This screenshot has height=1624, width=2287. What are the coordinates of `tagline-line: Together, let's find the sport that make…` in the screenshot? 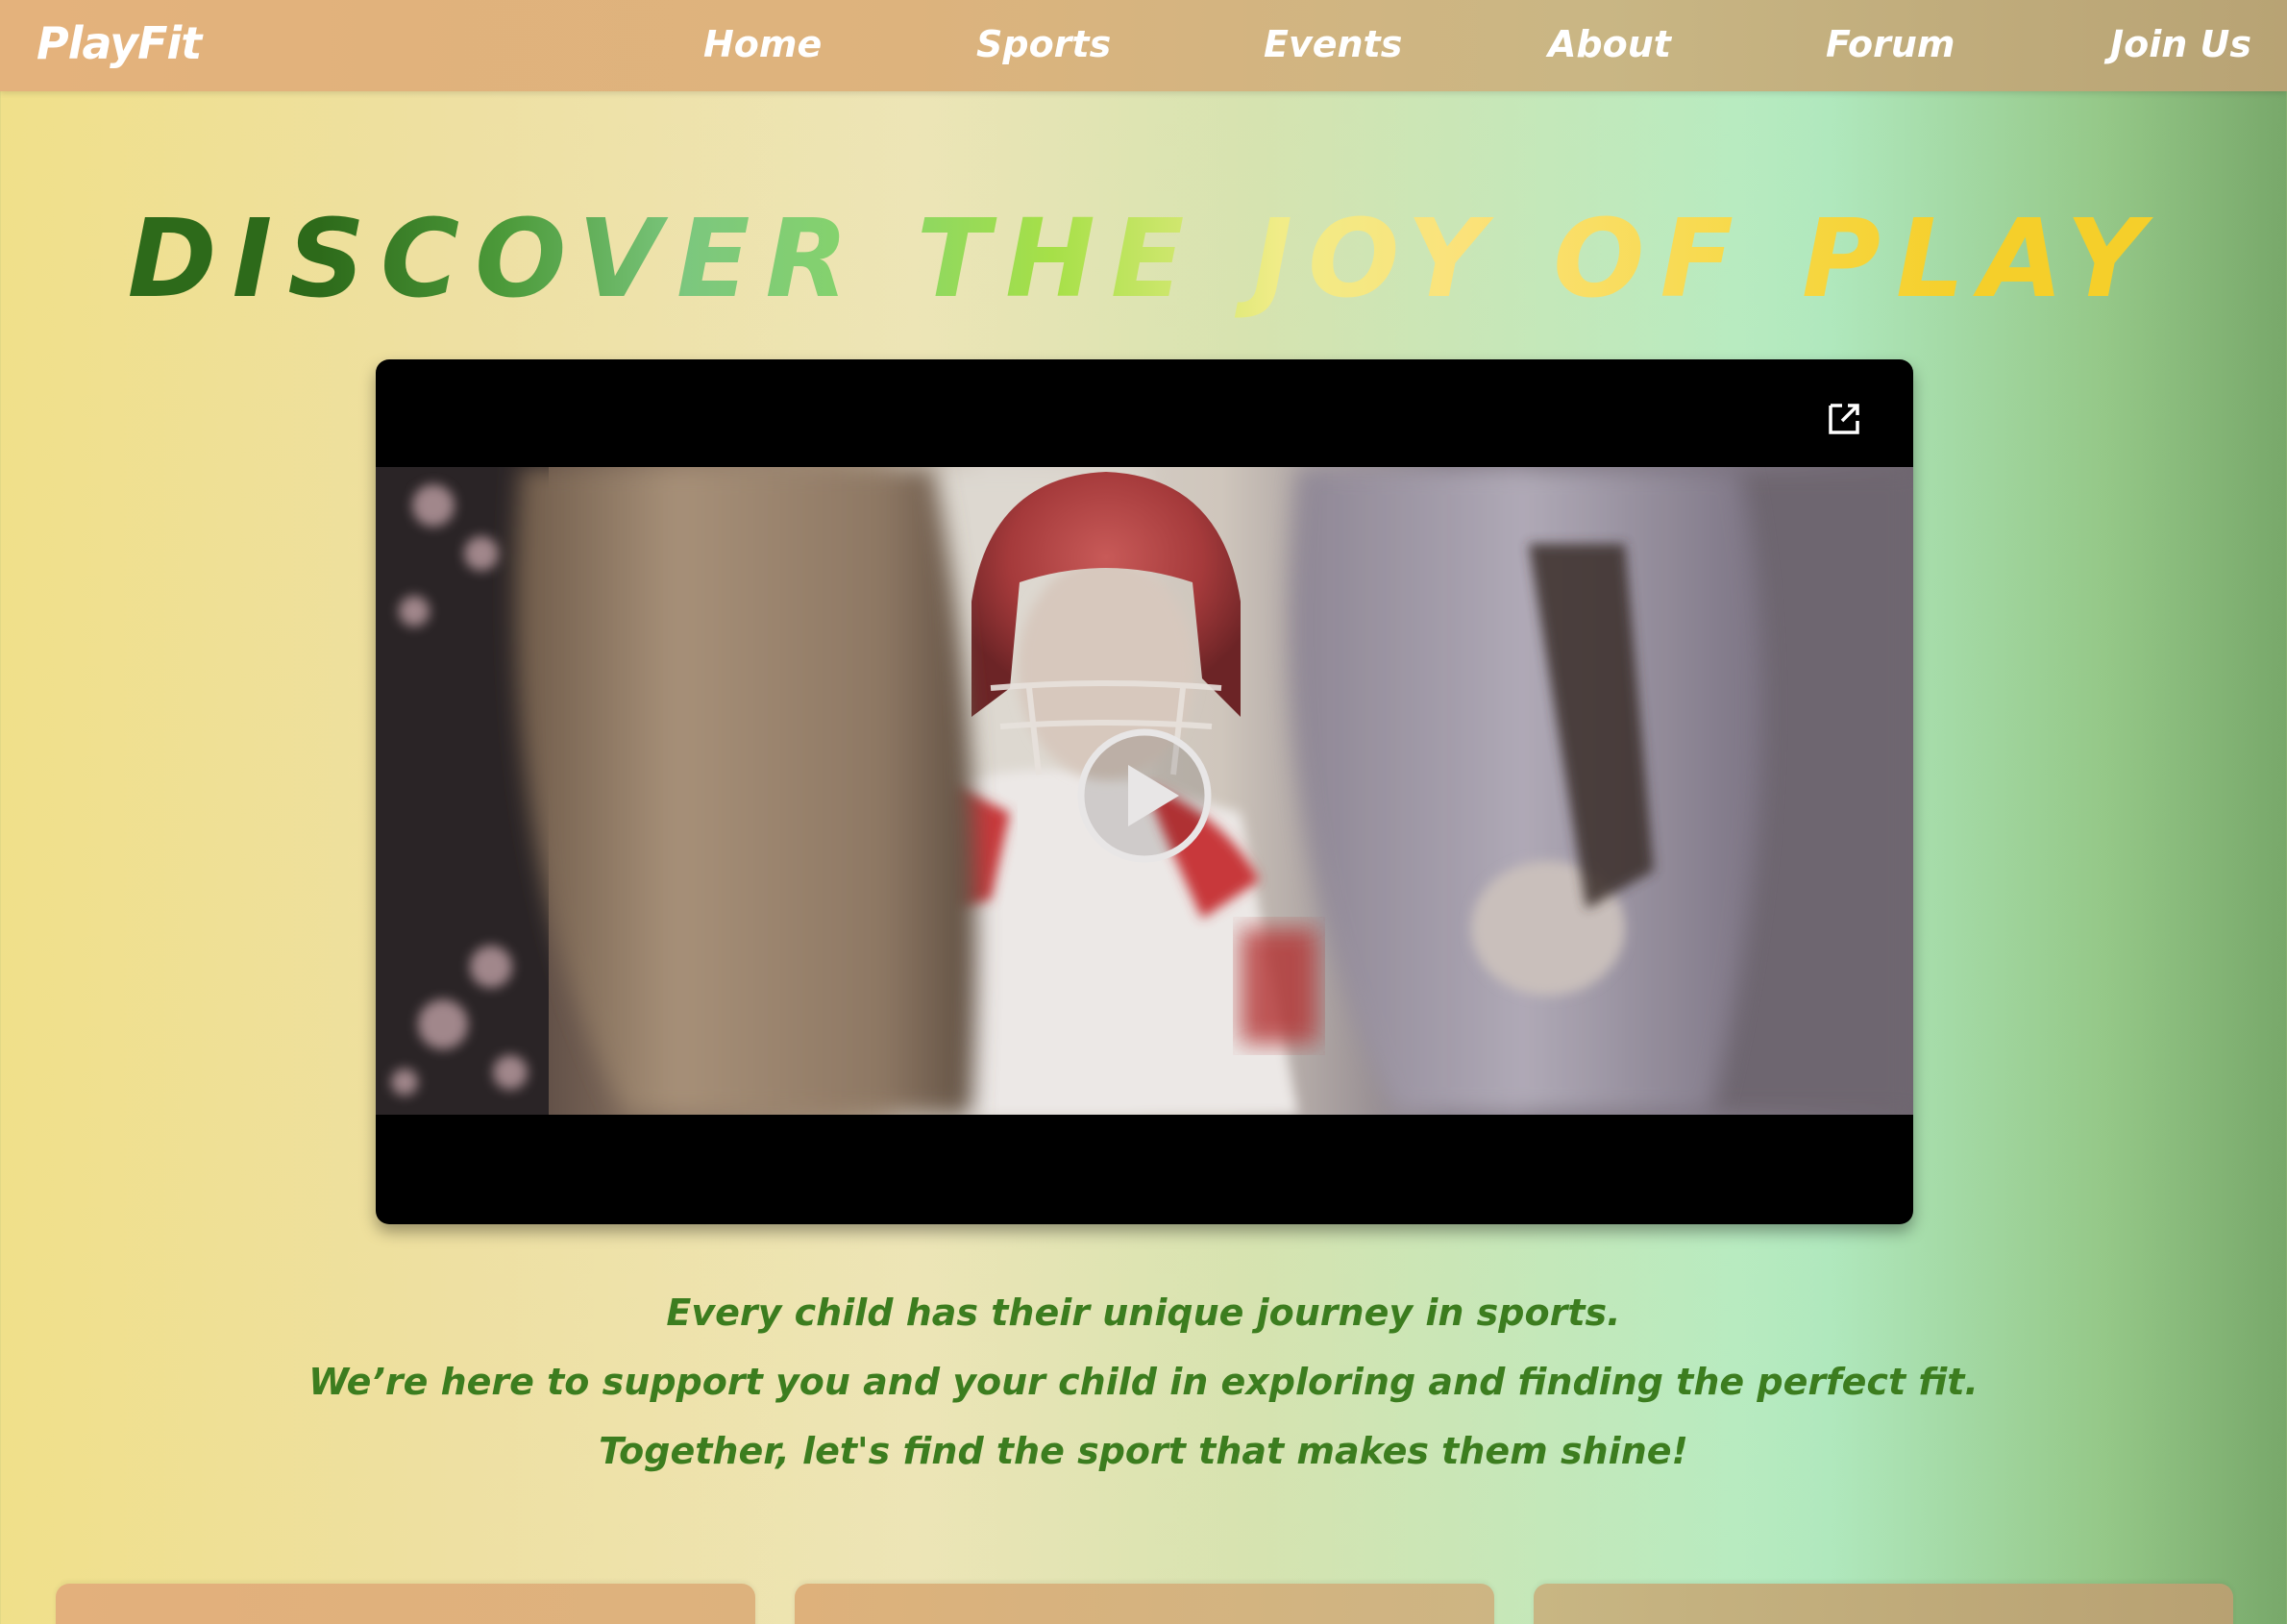 It's located at (1143, 1451).